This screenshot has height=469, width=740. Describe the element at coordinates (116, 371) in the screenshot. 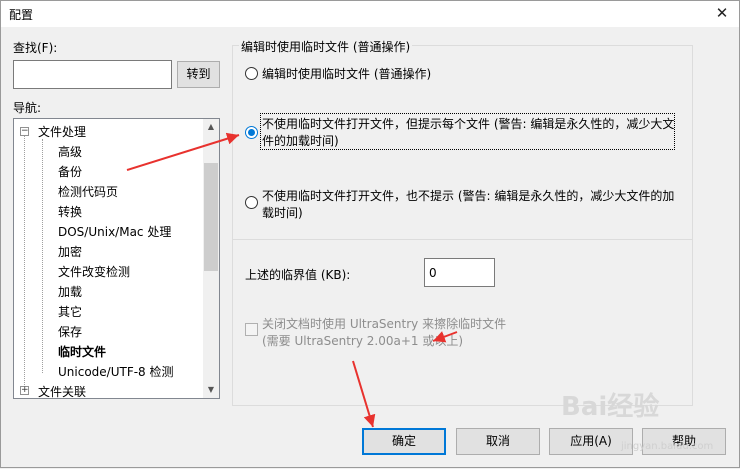

I see `tree-item: Unicode/UTF-8 检测` at that location.